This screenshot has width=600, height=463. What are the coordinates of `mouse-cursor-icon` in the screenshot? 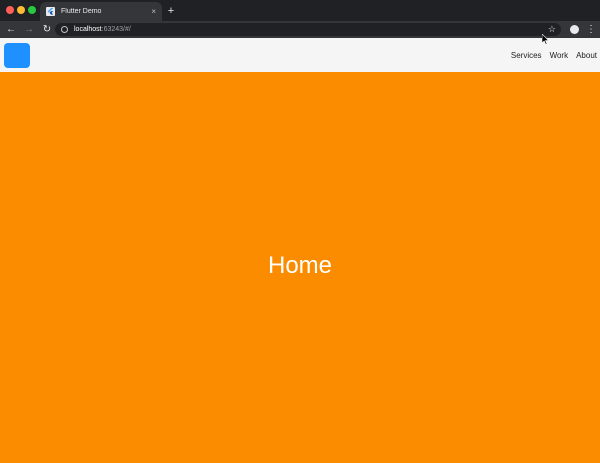 It's located at (546, 39).